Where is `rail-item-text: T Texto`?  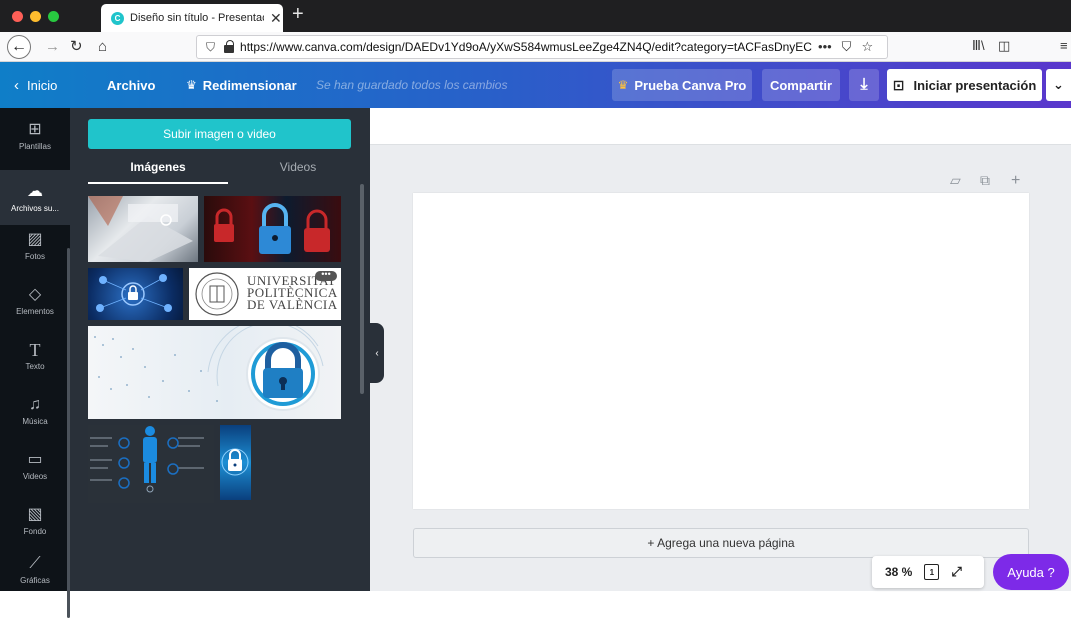 rail-item-text: T Texto is located at coordinates (35, 355).